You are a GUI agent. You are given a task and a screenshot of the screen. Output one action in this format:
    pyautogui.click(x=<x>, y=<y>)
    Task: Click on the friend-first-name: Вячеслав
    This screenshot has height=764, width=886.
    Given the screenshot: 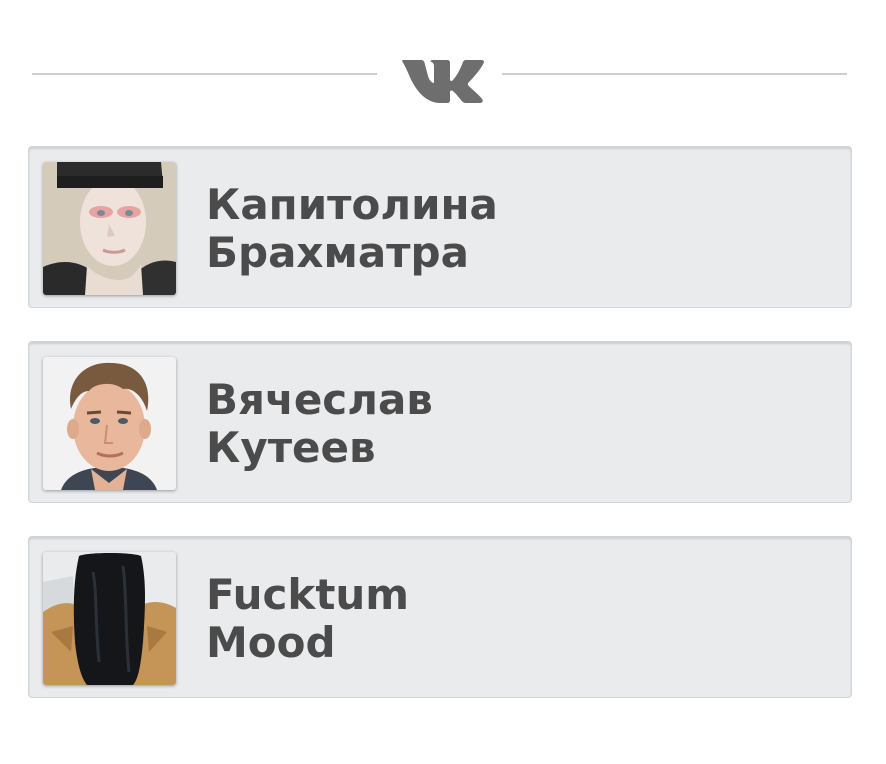 What is the action you would take?
    pyautogui.click(x=319, y=399)
    